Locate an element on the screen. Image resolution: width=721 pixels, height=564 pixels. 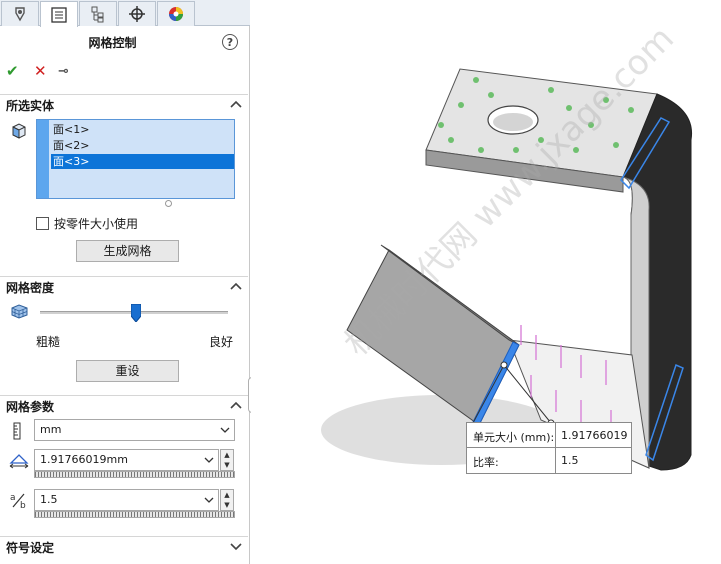
mesh-density-header: 网格密度 is located at coordinates (124, 287).